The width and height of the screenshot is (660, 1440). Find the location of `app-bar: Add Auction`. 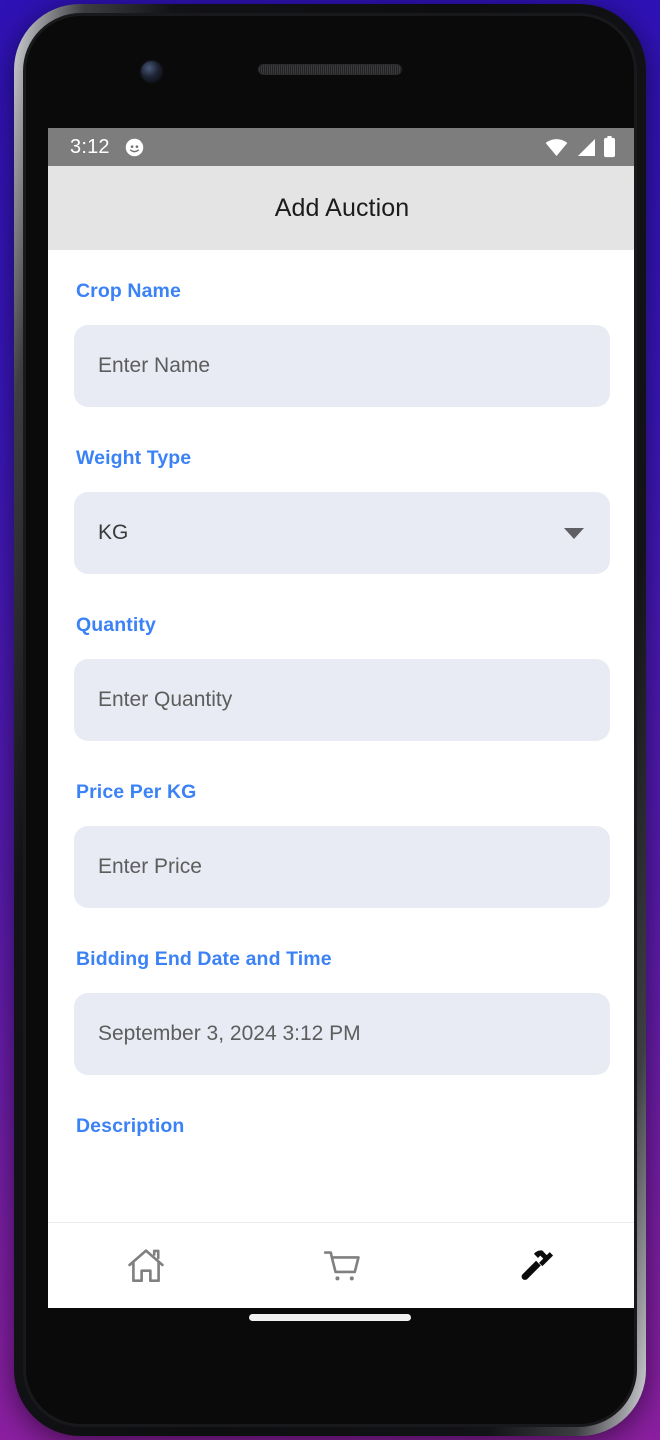

app-bar: Add Auction is located at coordinates (341, 208).